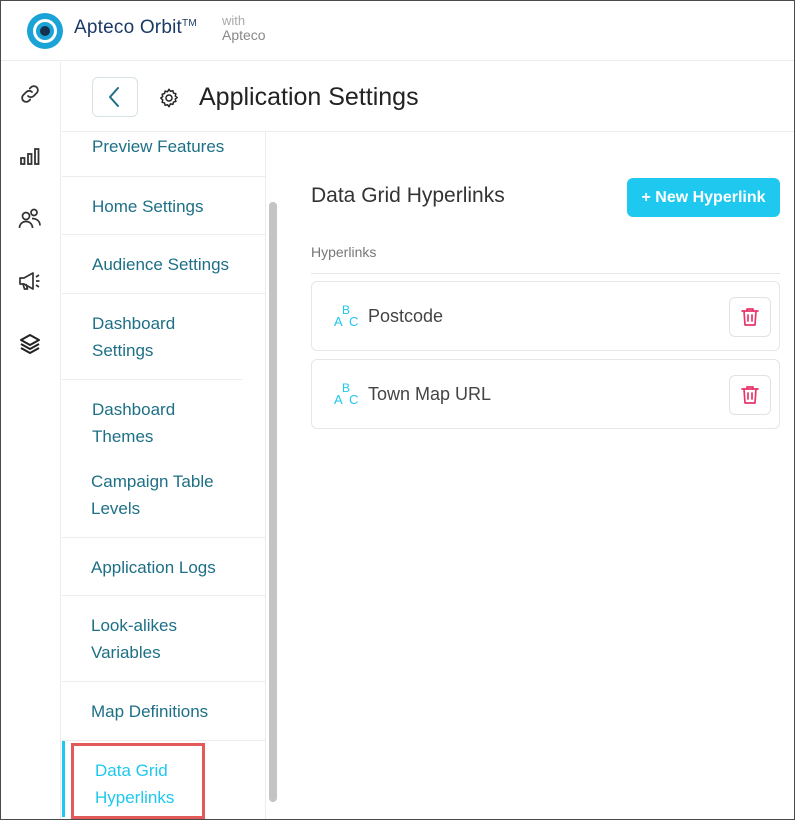 The image size is (795, 820). Describe the element at coordinates (163, 264) in the screenshot. I see `nav-item-audience-settings: Audience Settings` at that location.